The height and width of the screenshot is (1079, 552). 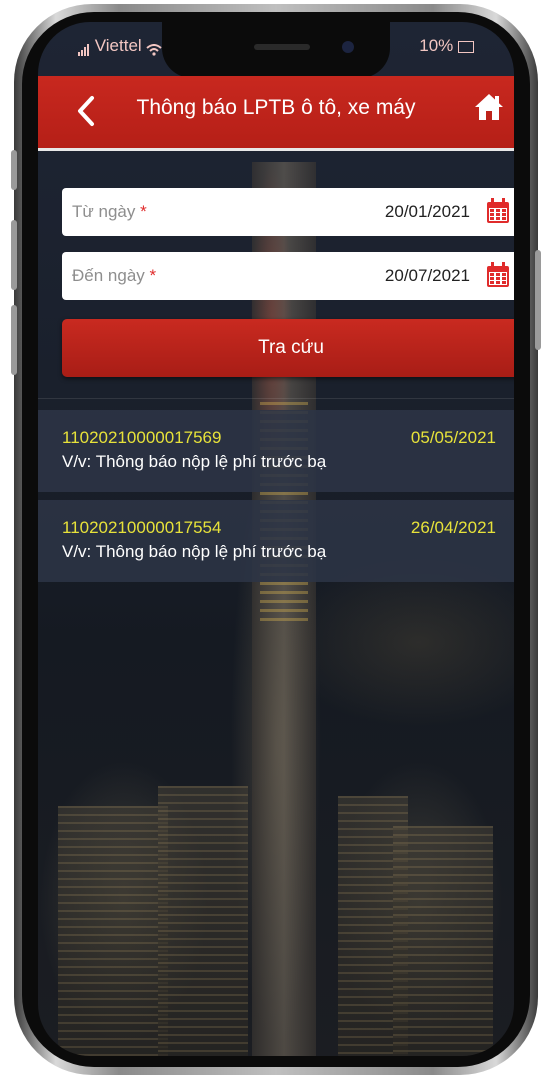 I want to click on battery-icon, so click(x=466, y=46).